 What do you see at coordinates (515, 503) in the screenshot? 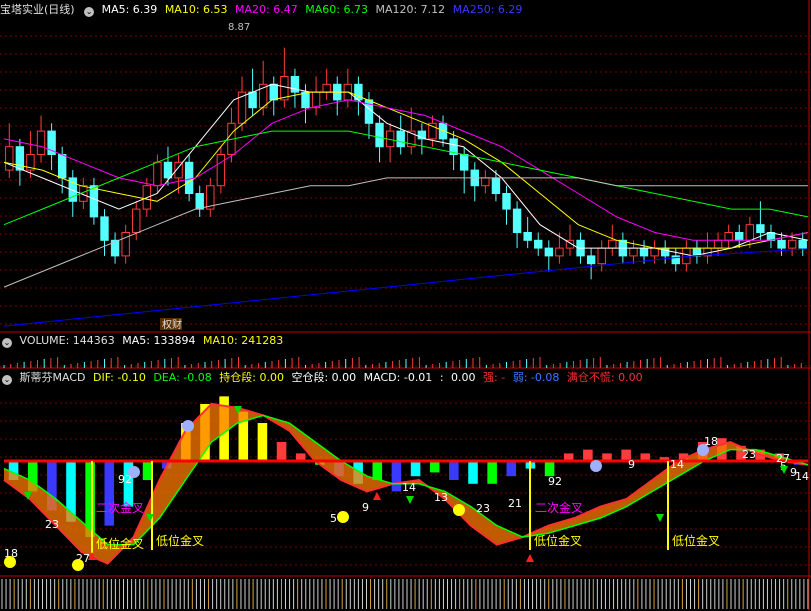
I see `macd-value-label: 21` at bounding box center [515, 503].